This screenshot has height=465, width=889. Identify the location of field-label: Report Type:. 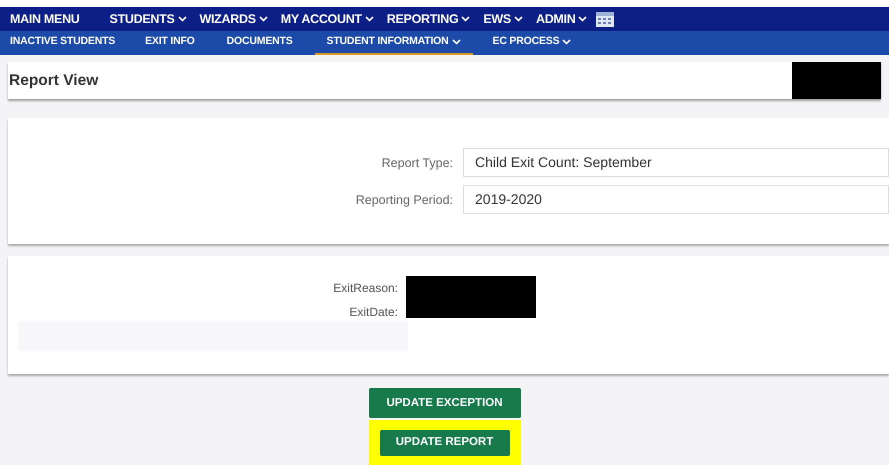
(417, 163).